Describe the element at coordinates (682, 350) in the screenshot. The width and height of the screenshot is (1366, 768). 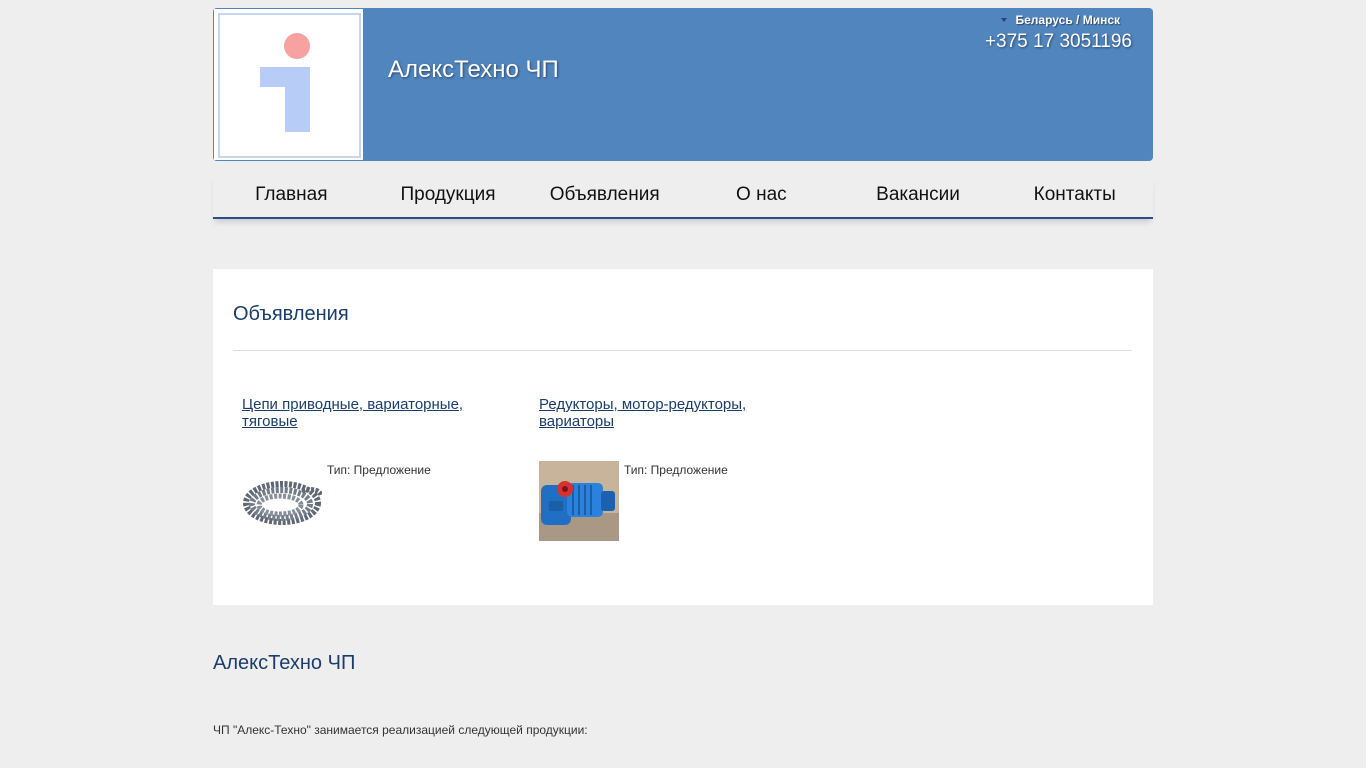
I see `divider` at that location.